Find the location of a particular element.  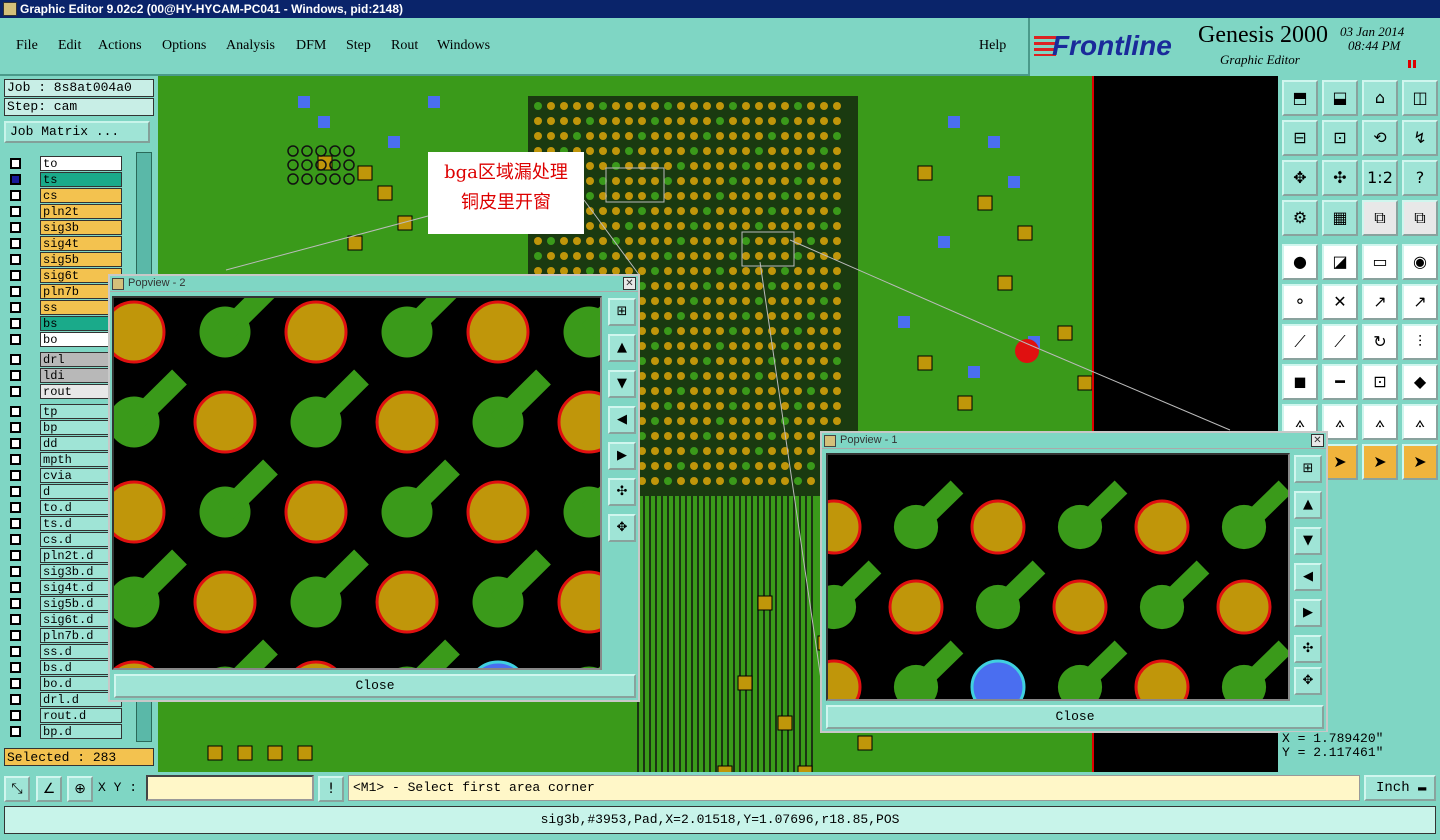

layer-row-pln7b-d: pln7b.d is located at coordinates (65, 635).